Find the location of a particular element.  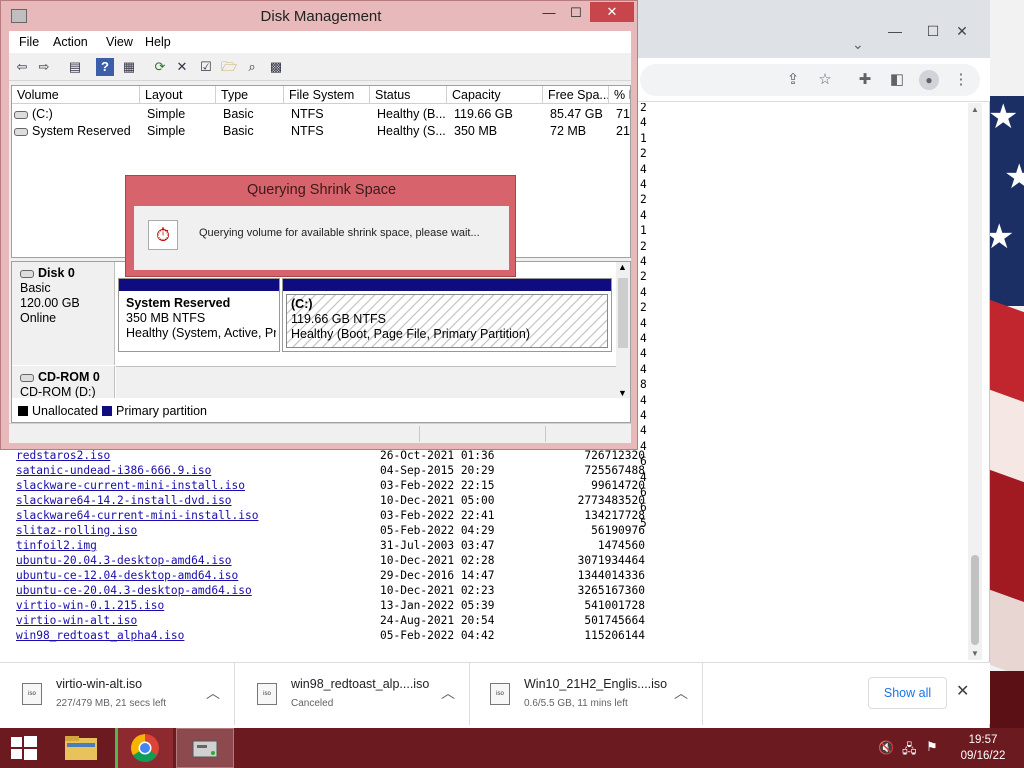

show-all-button: Show all is located at coordinates (907, 693).